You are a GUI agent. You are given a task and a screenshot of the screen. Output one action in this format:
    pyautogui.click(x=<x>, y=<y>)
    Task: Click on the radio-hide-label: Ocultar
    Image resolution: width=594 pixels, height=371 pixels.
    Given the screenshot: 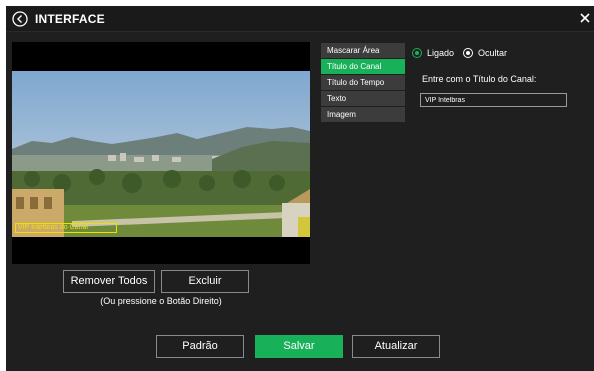 What is the action you would take?
    pyautogui.click(x=493, y=53)
    